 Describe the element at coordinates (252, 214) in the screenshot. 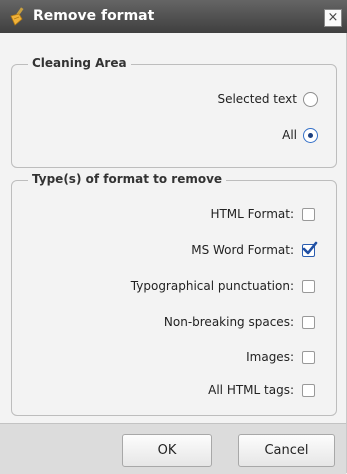

I see `option-label: HTML Format:` at that location.